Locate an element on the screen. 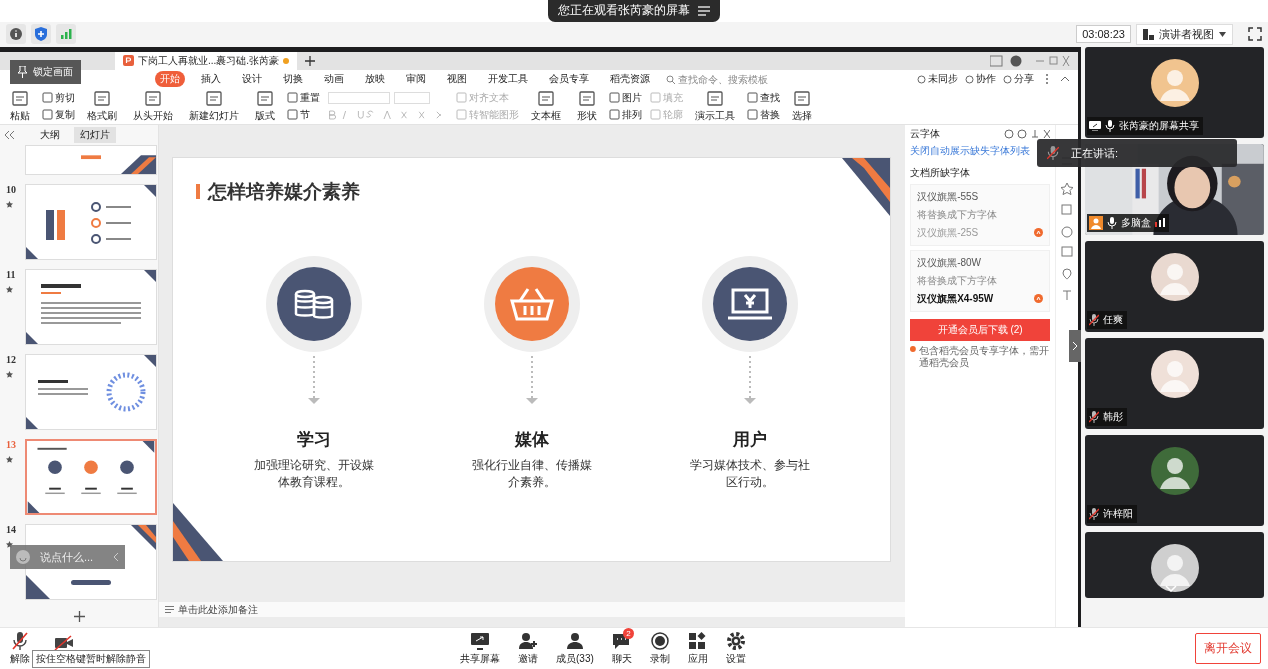  column-heading: 用户 is located at coordinates (749, 439).